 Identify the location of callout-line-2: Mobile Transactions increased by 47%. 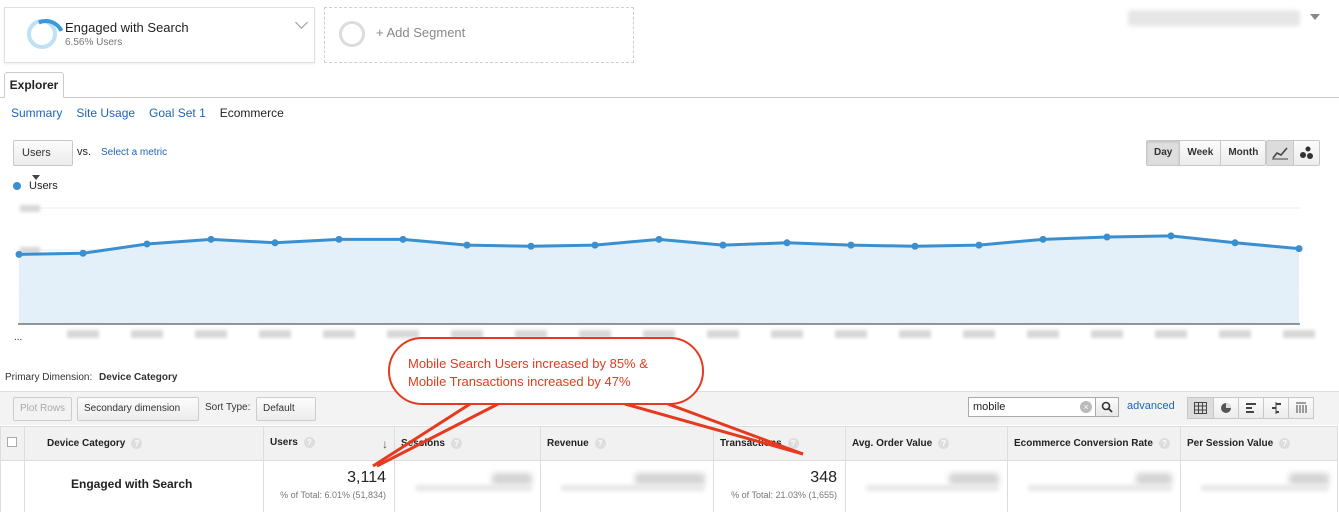
(519, 381).